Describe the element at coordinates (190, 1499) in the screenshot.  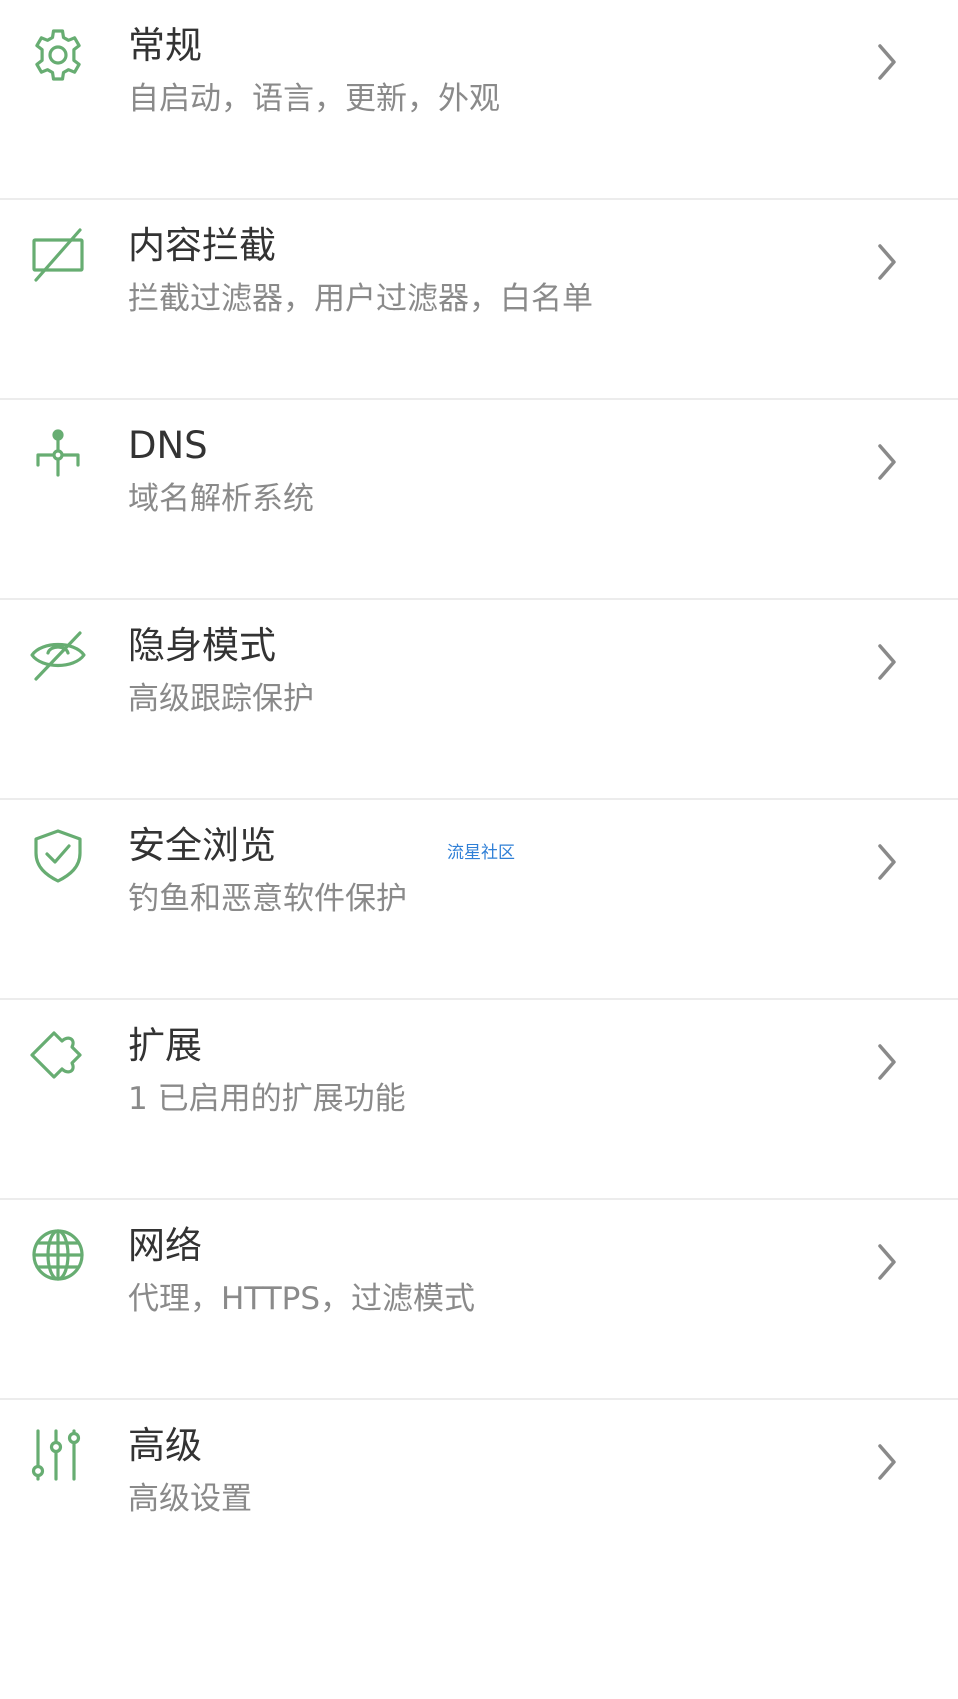
I see `settings-item-subtitle: 高级设置` at that location.